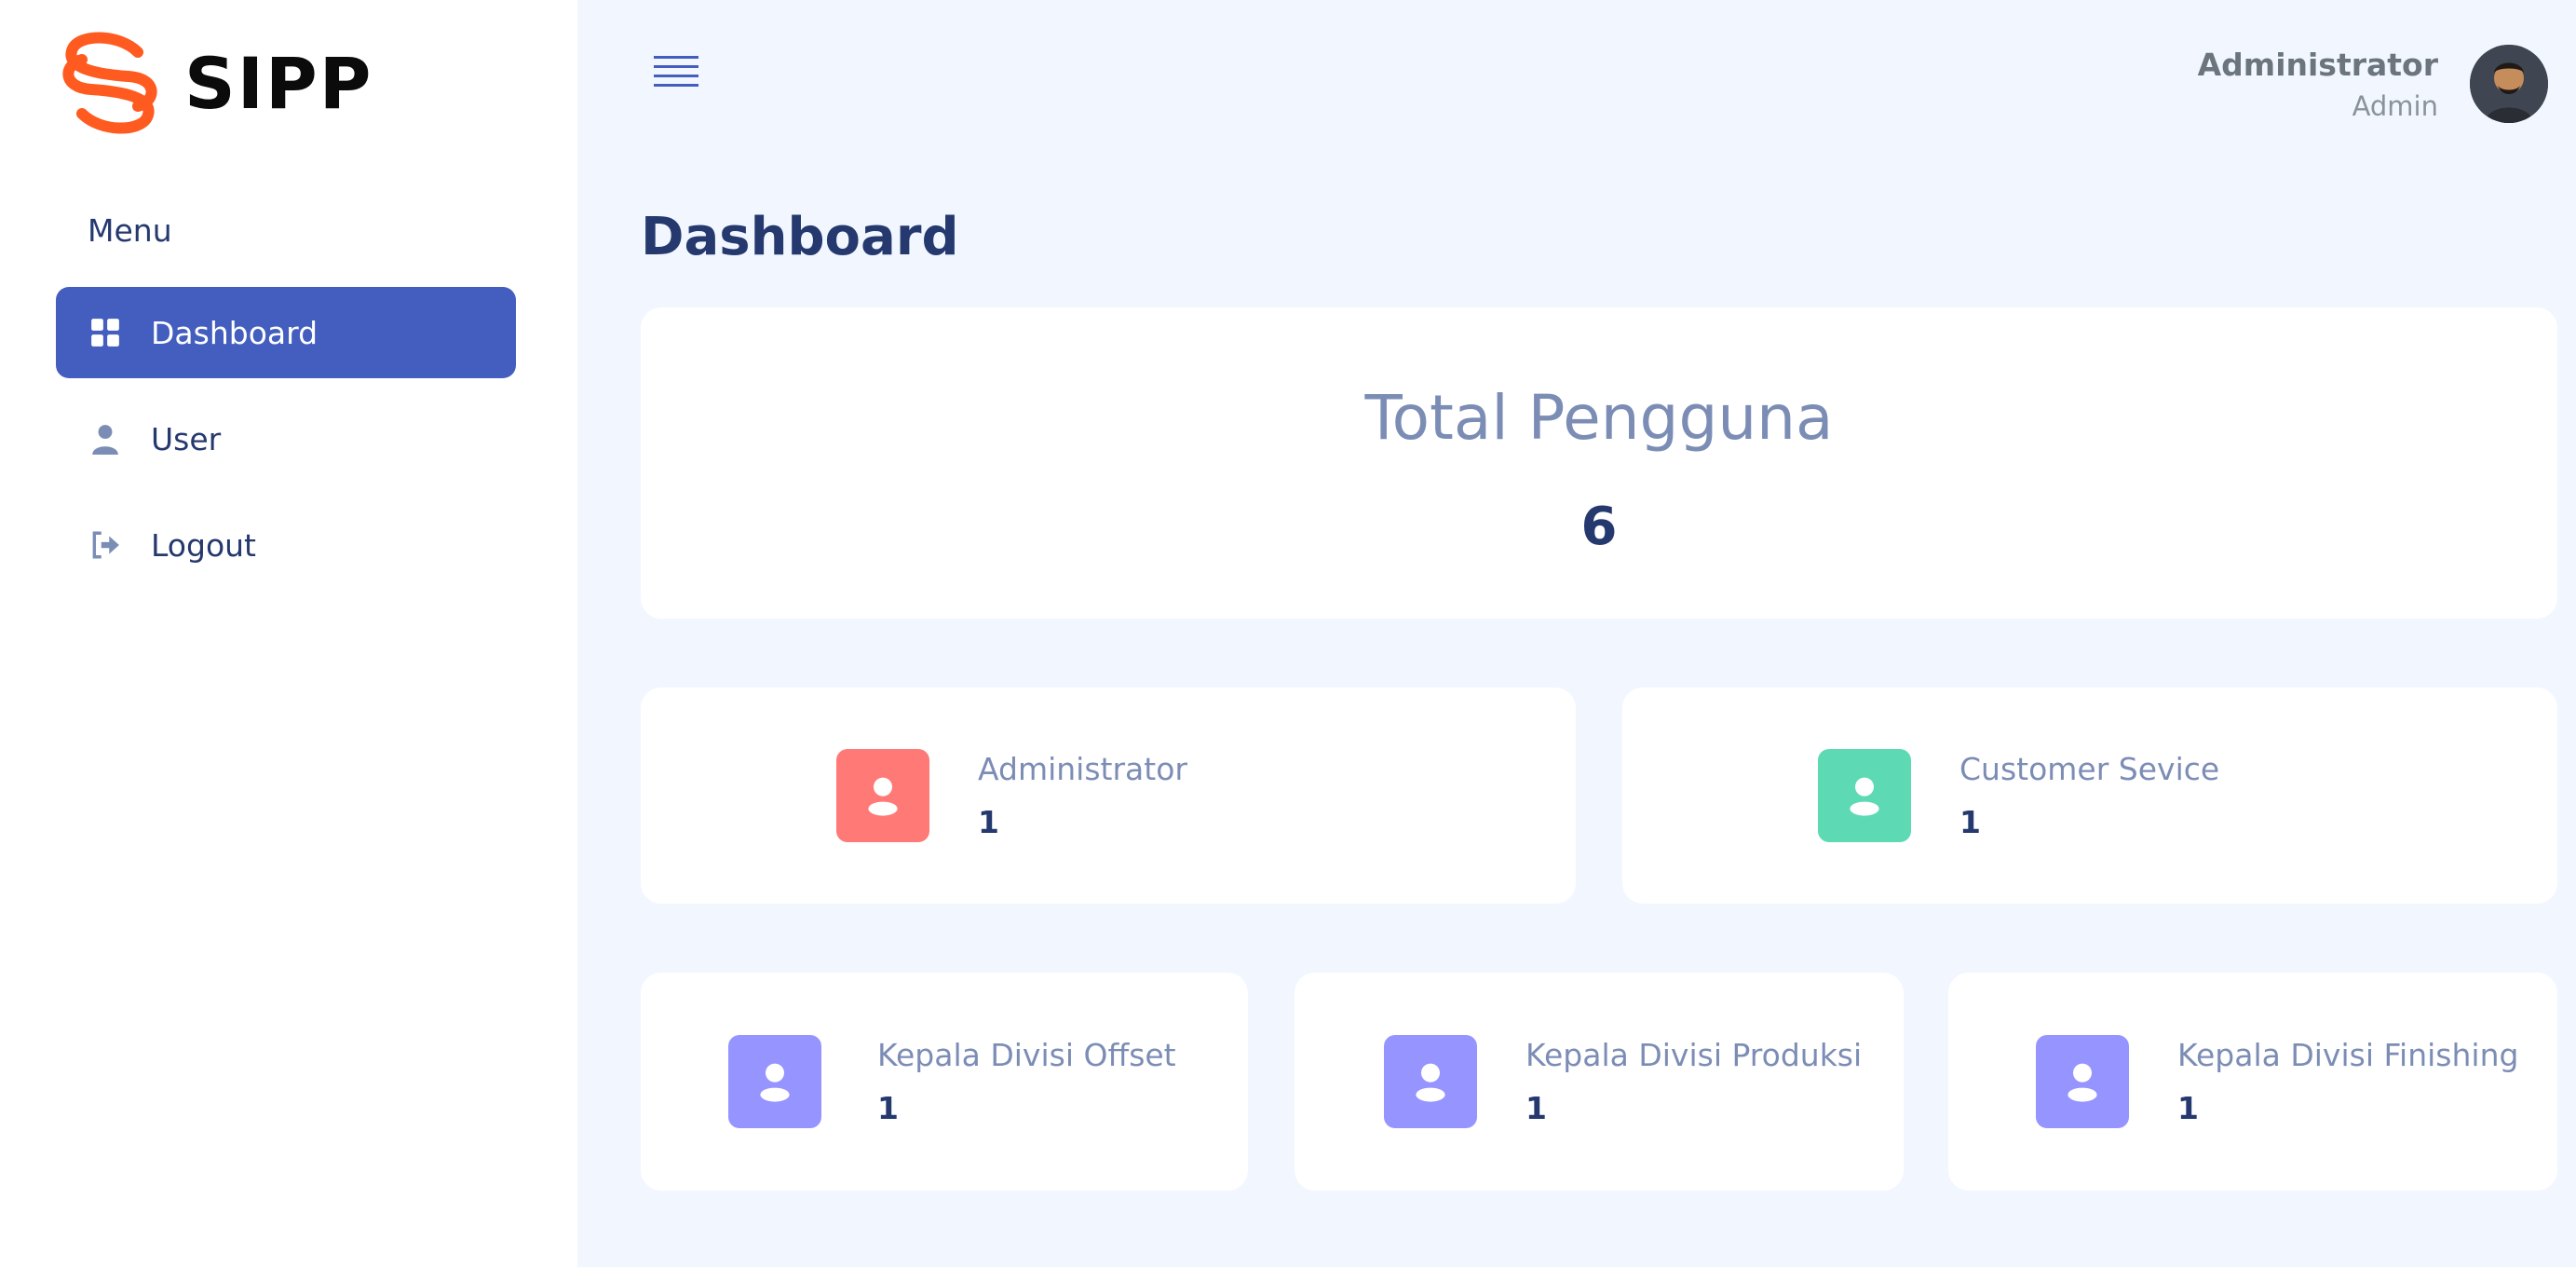 The image size is (2576, 1267). What do you see at coordinates (109, 83) in the screenshot?
I see `sipp-logo-icon` at bounding box center [109, 83].